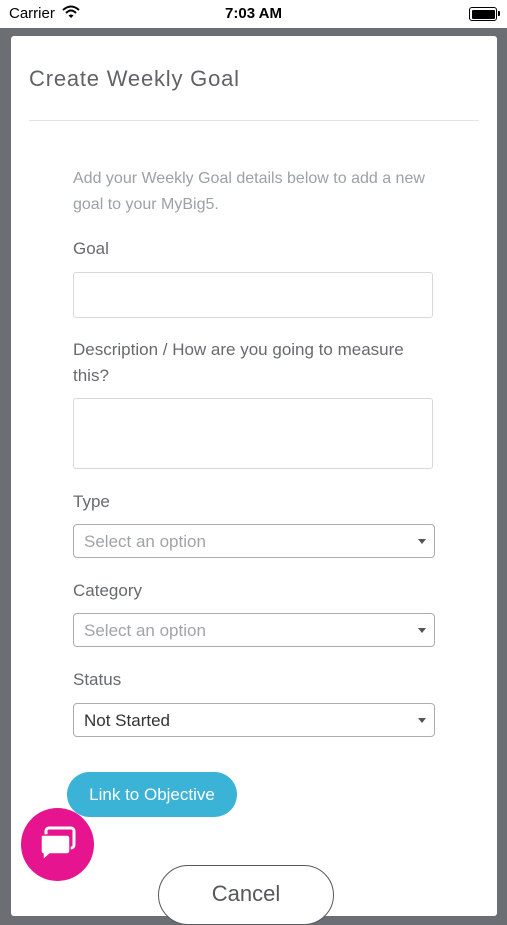  Describe the element at coordinates (253, 295) in the screenshot. I see `goal-input` at that location.